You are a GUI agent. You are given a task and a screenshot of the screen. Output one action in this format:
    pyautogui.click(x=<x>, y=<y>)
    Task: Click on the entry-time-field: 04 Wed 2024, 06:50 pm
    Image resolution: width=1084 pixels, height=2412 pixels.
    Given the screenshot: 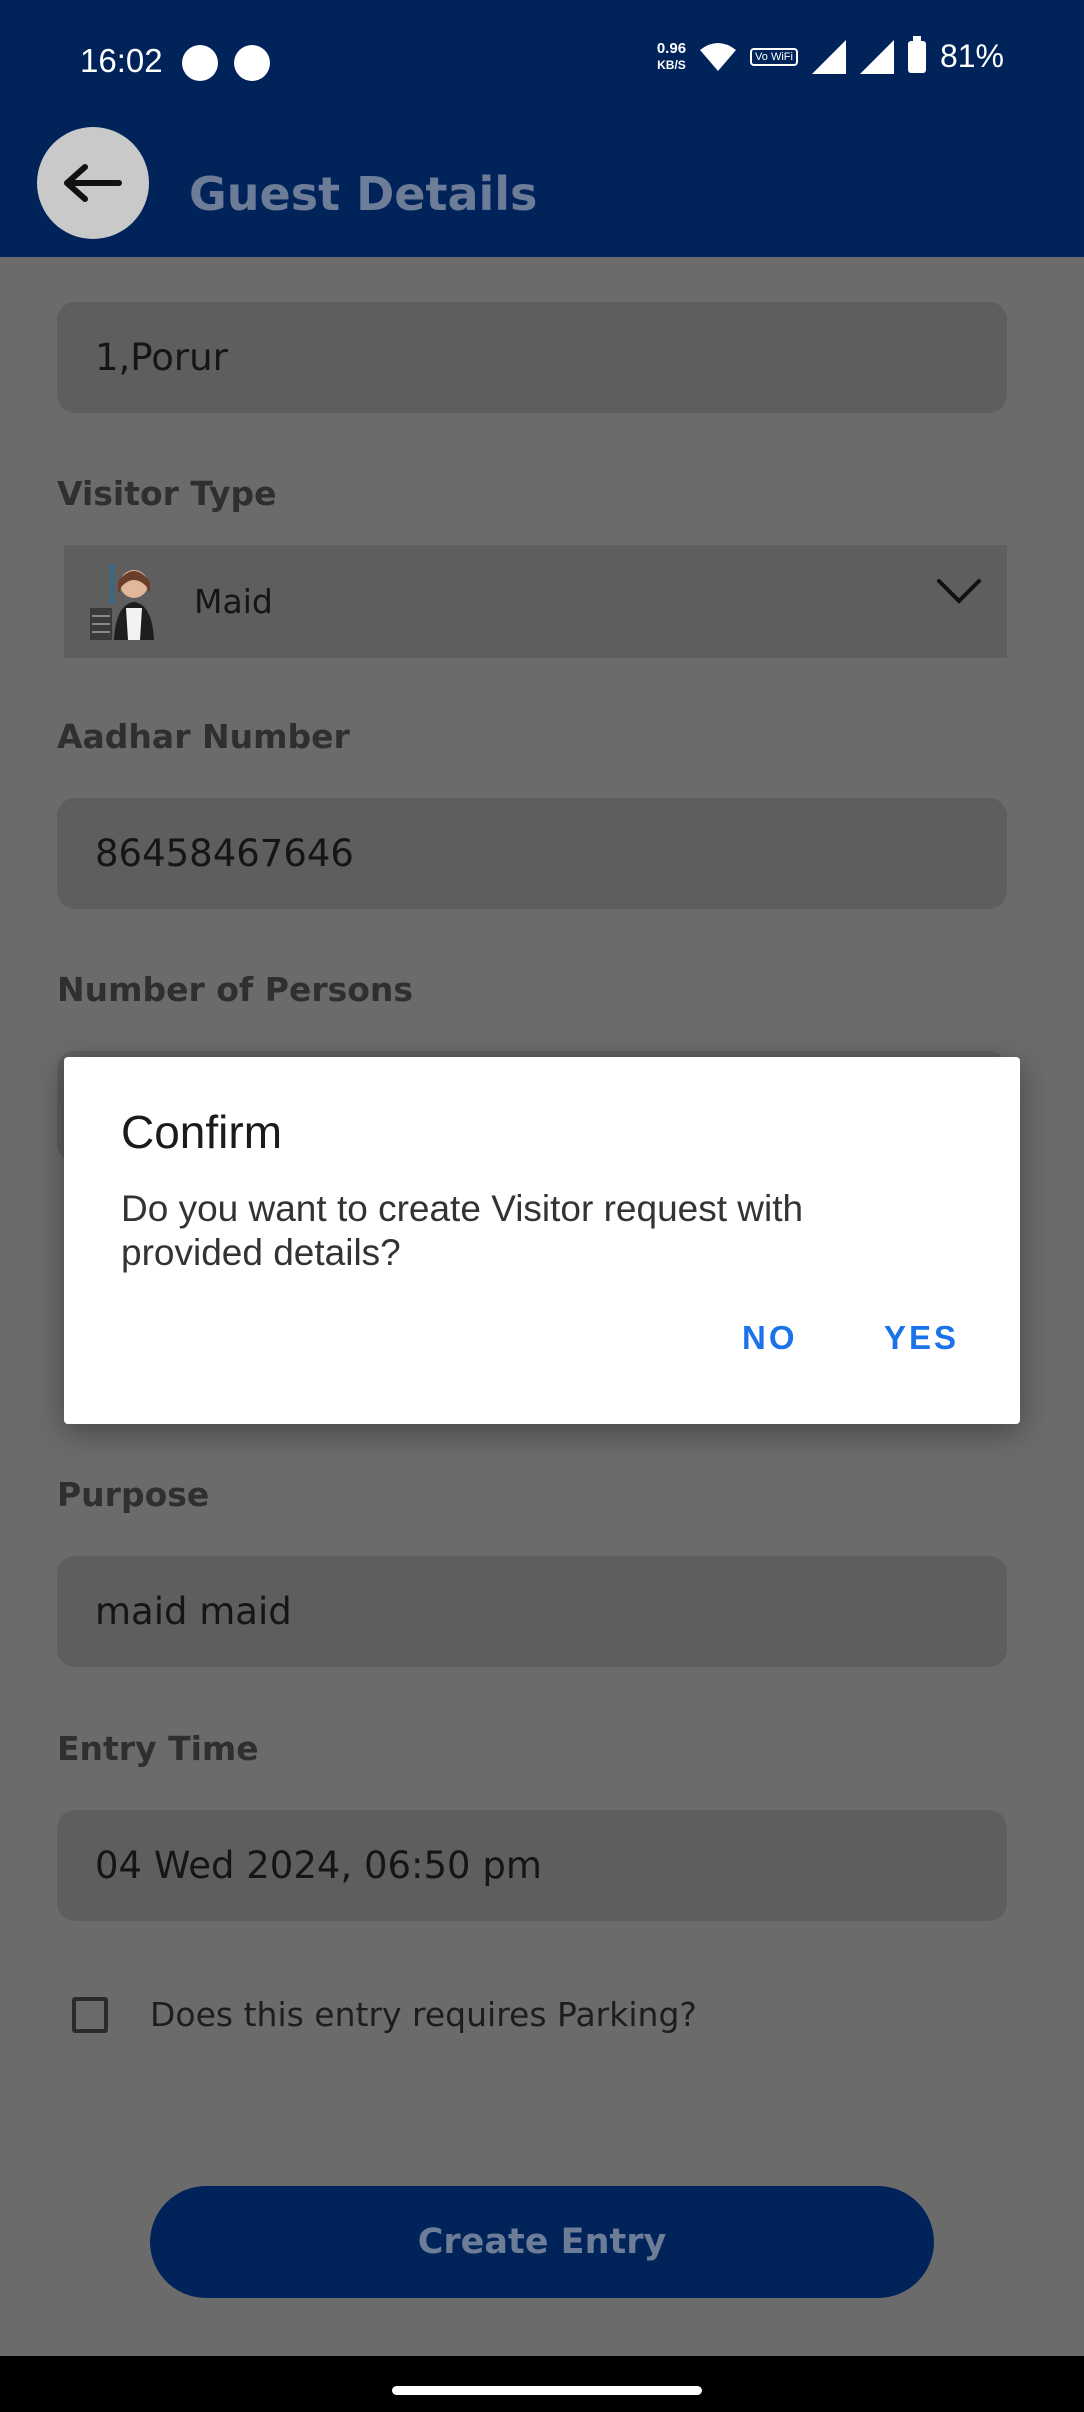 What is the action you would take?
    pyautogui.click(x=532, y=1865)
    